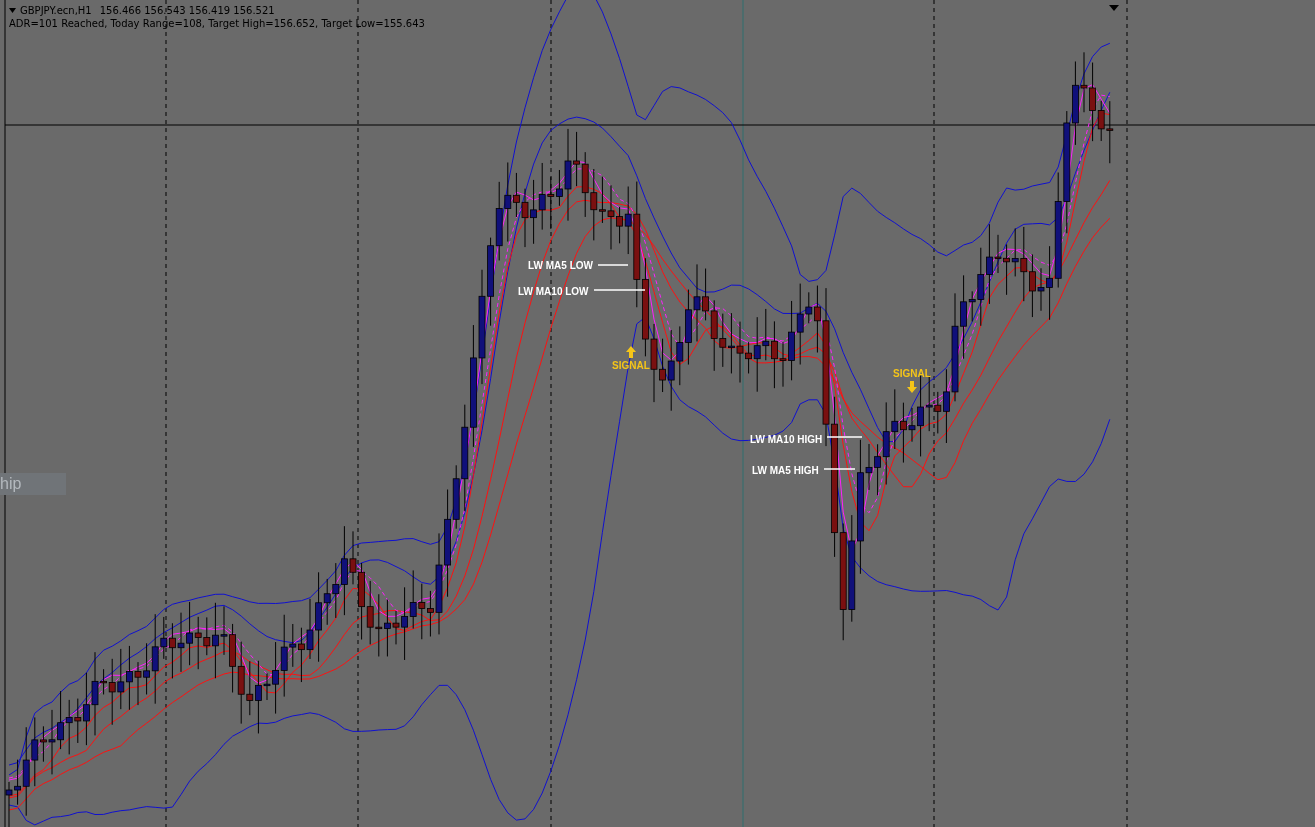  Describe the element at coordinates (911, 387) in the screenshot. I see `down-arrow-icon` at that location.